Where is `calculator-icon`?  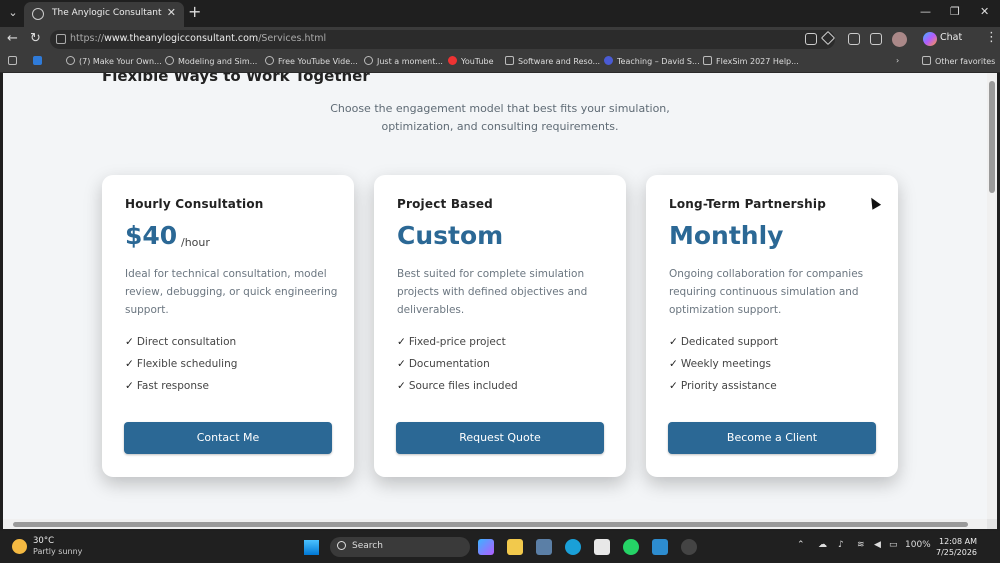
calculator-icon is located at coordinates (544, 547).